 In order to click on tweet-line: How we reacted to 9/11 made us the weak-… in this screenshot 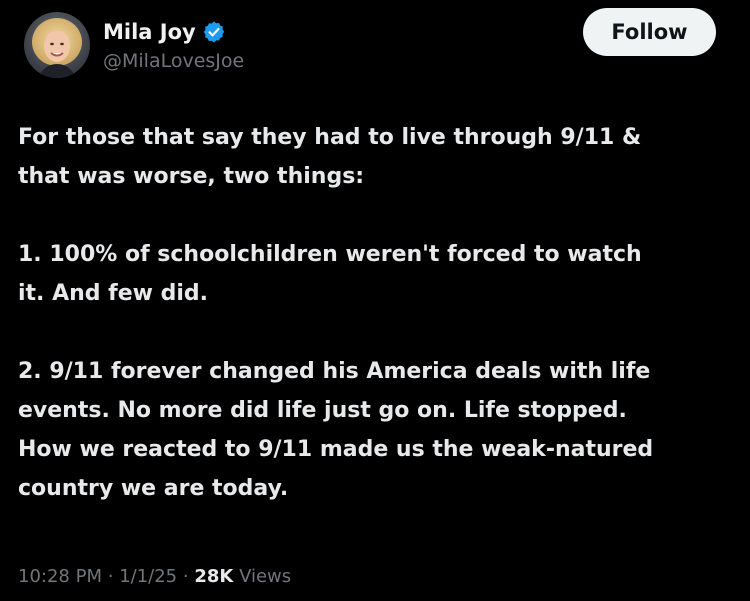, I will do `click(336, 449)`.